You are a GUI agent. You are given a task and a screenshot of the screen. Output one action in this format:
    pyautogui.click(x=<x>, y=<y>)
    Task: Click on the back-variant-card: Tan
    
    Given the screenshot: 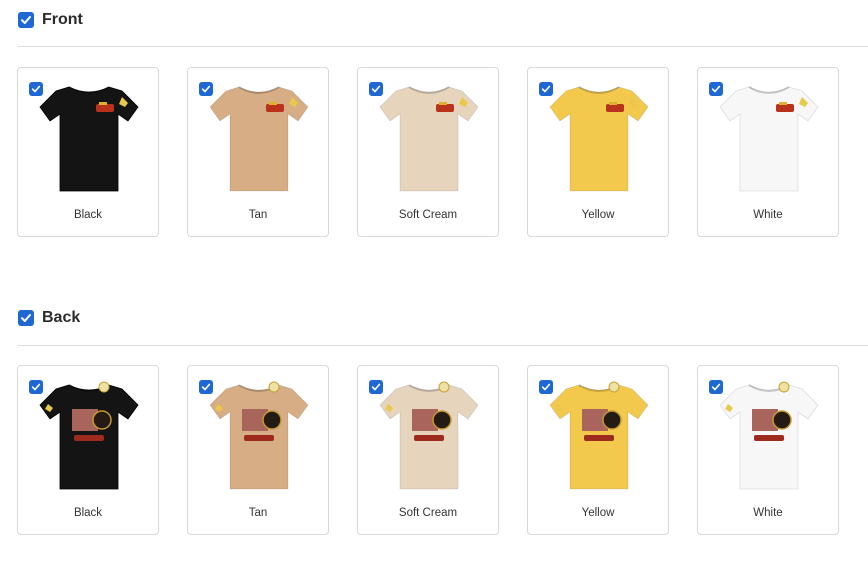 What is the action you would take?
    pyautogui.click(x=258, y=450)
    